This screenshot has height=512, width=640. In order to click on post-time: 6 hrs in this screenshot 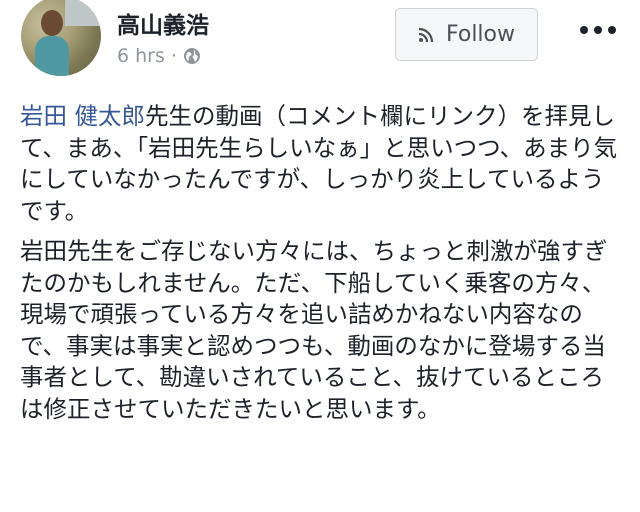, I will do `click(141, 56)`.